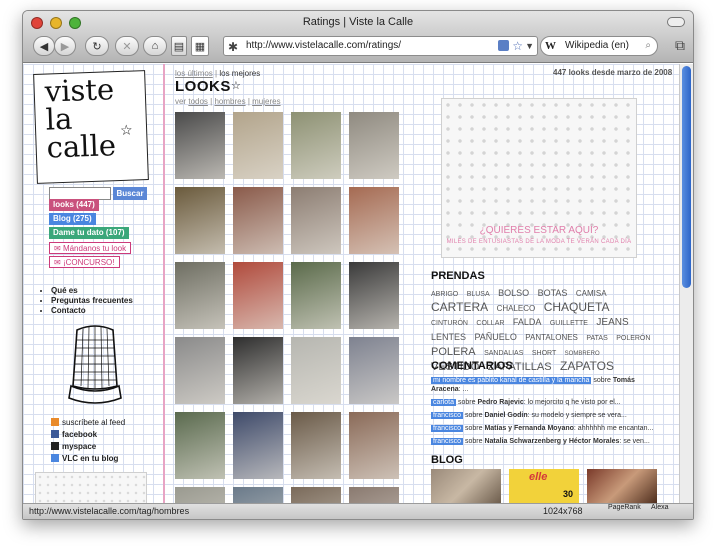  Describe the element at coordinates (591, 293) in the screenshot. I see `tag-link: CAMISA` at that location.